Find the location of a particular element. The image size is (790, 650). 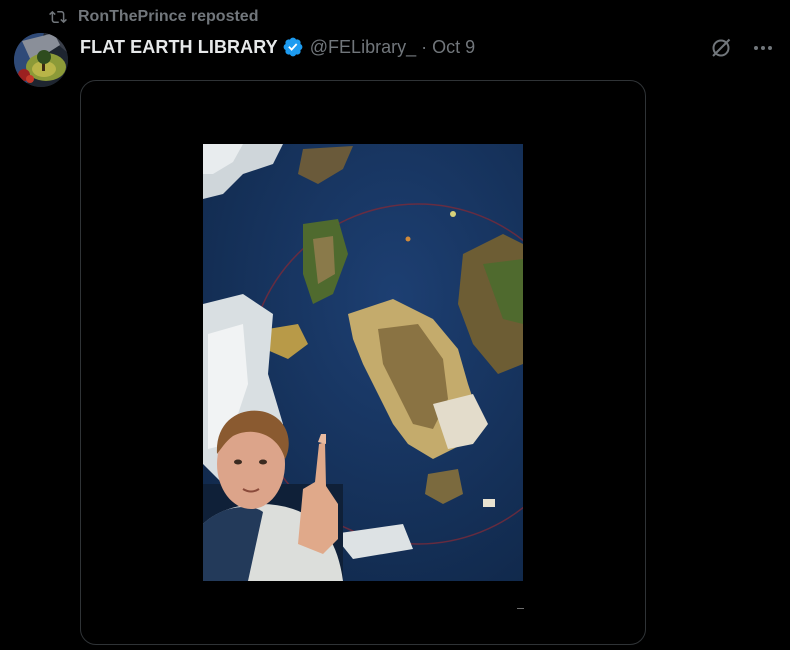

author-handle: @FELibrary_ is located at coordinates (363, 47).